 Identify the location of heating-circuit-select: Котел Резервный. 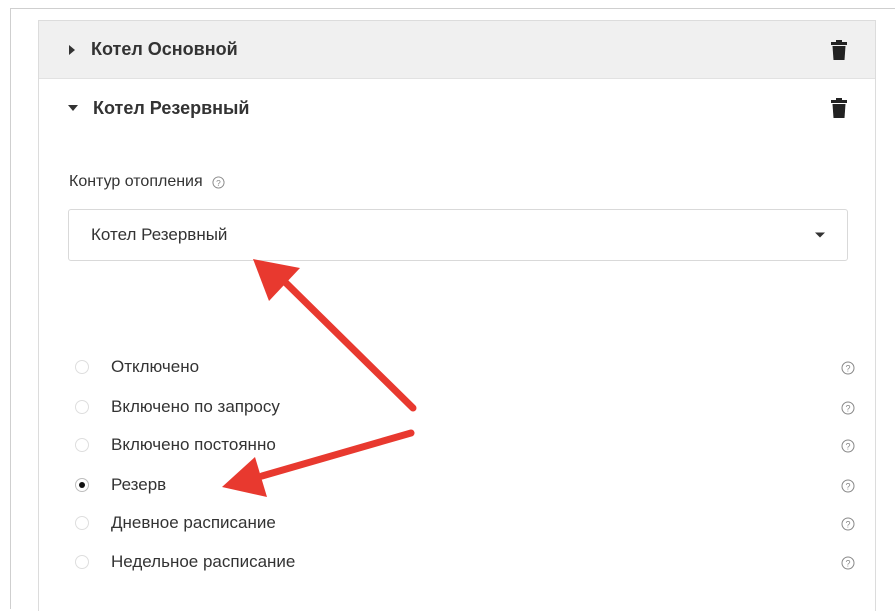
(458, 235).